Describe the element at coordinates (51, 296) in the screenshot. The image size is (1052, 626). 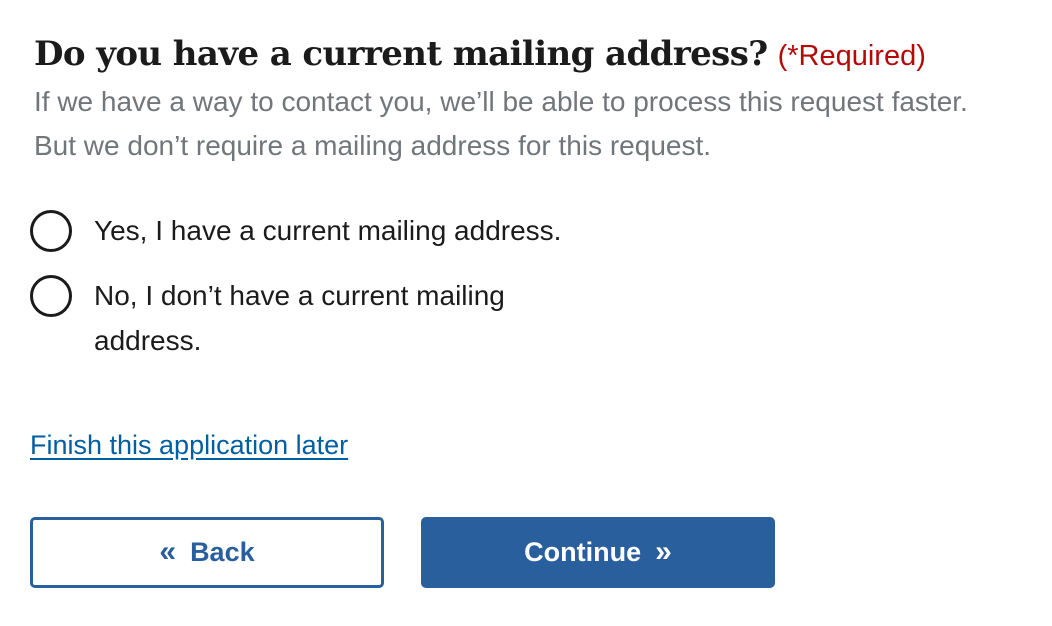
I see `radio-button-no` at that location.